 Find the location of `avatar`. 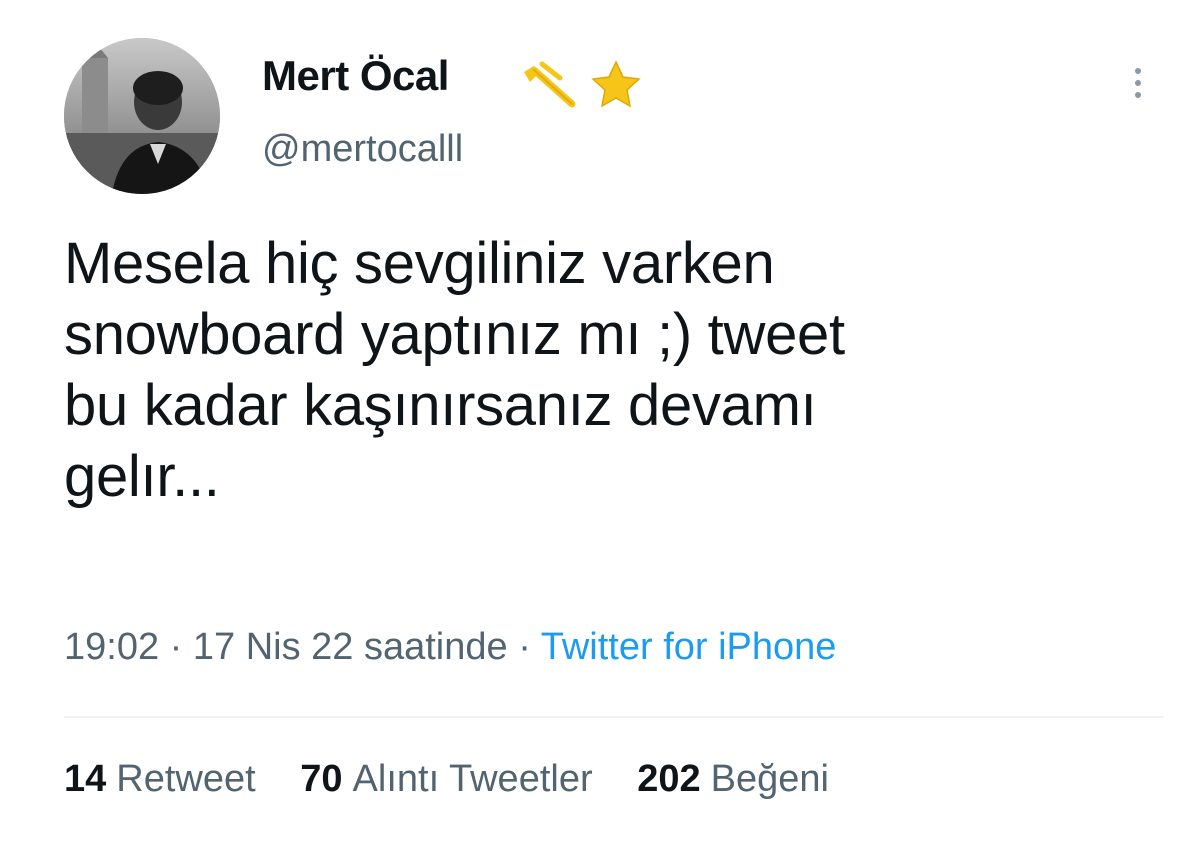

avatar is located at coordinates (142, 116).